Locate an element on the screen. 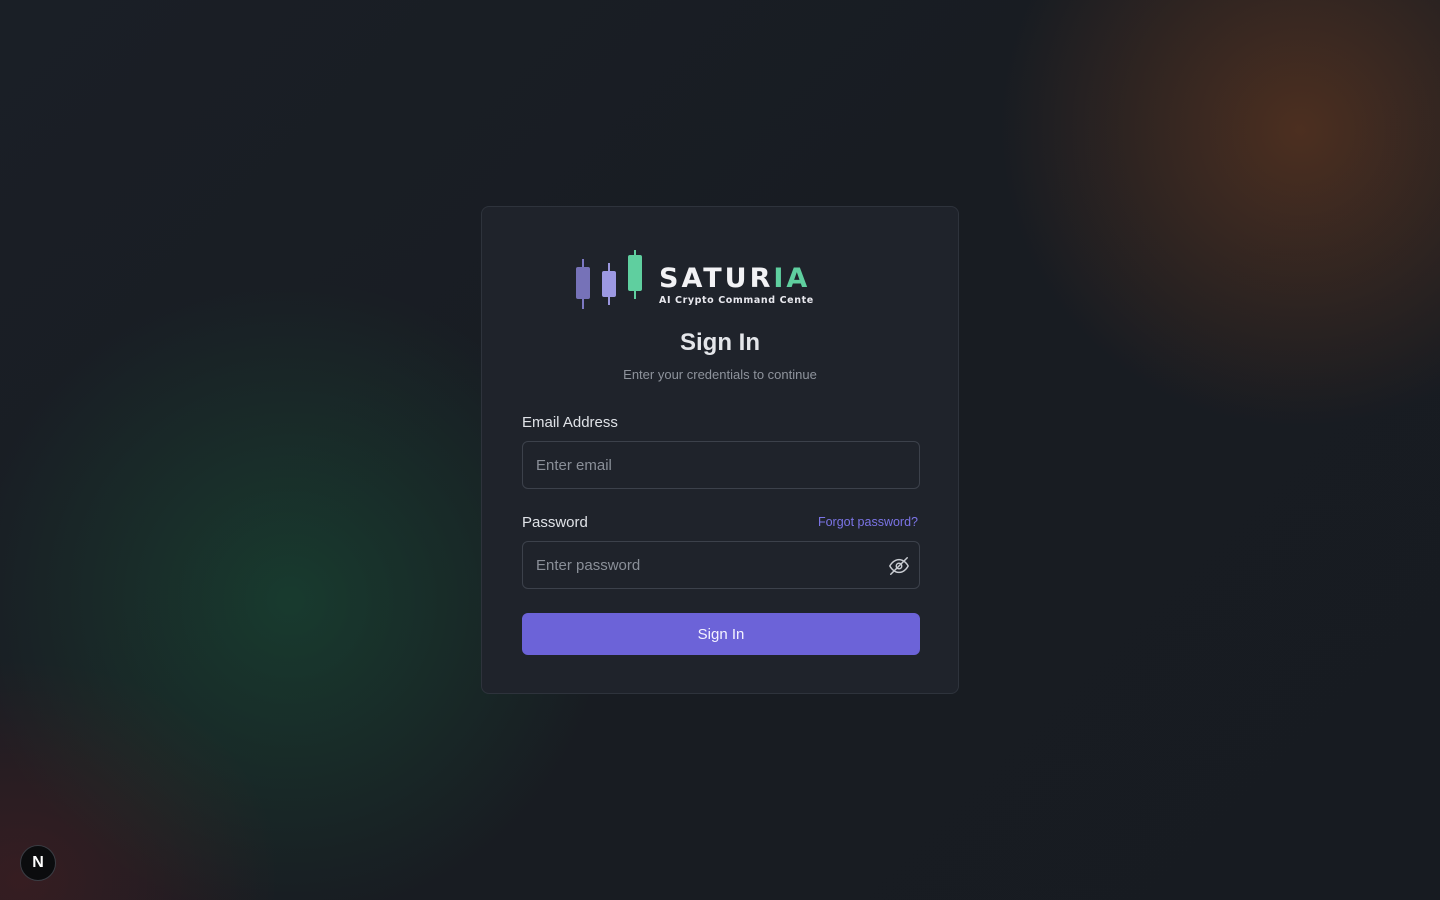  brand-tagline: AI Crypto Command Center is located at coordinates (736, 300).